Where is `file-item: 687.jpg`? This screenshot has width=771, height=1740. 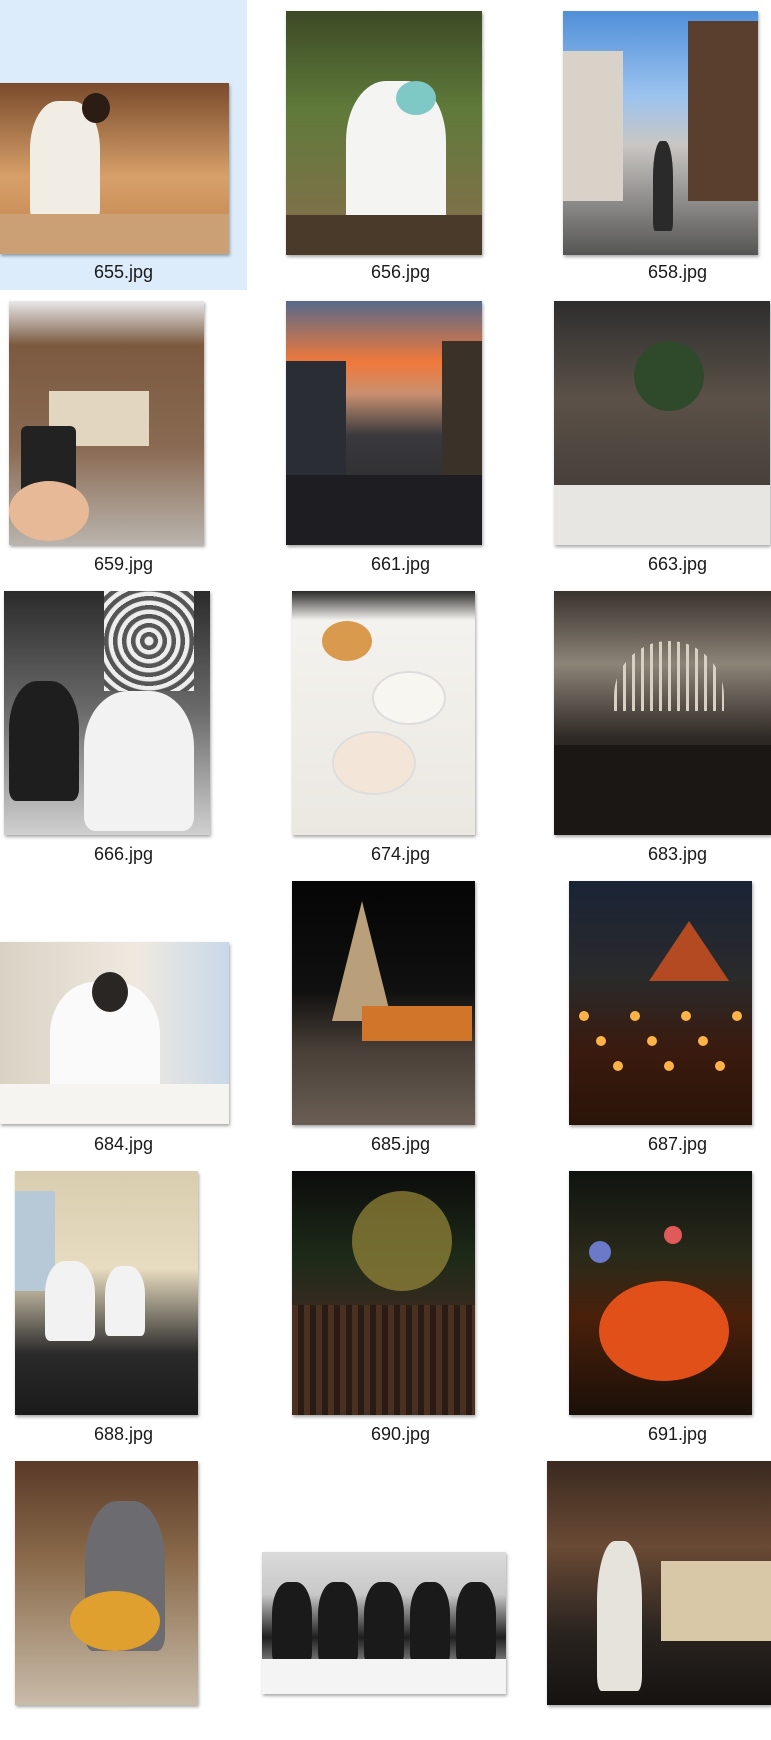 file-item: 687.jpg is located at coordinates (662, 1015).